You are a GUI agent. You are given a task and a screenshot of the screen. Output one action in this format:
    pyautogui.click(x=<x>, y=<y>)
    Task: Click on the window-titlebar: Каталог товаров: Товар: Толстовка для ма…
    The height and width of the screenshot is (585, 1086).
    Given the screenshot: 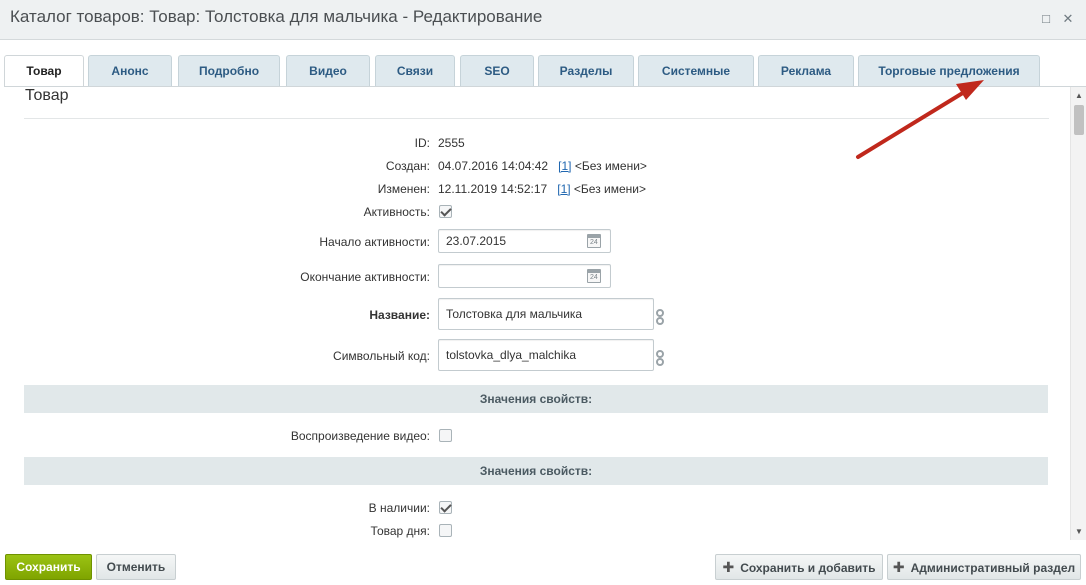 What is the action you would take?
    pyautogui.click(x=543, y=20)
    